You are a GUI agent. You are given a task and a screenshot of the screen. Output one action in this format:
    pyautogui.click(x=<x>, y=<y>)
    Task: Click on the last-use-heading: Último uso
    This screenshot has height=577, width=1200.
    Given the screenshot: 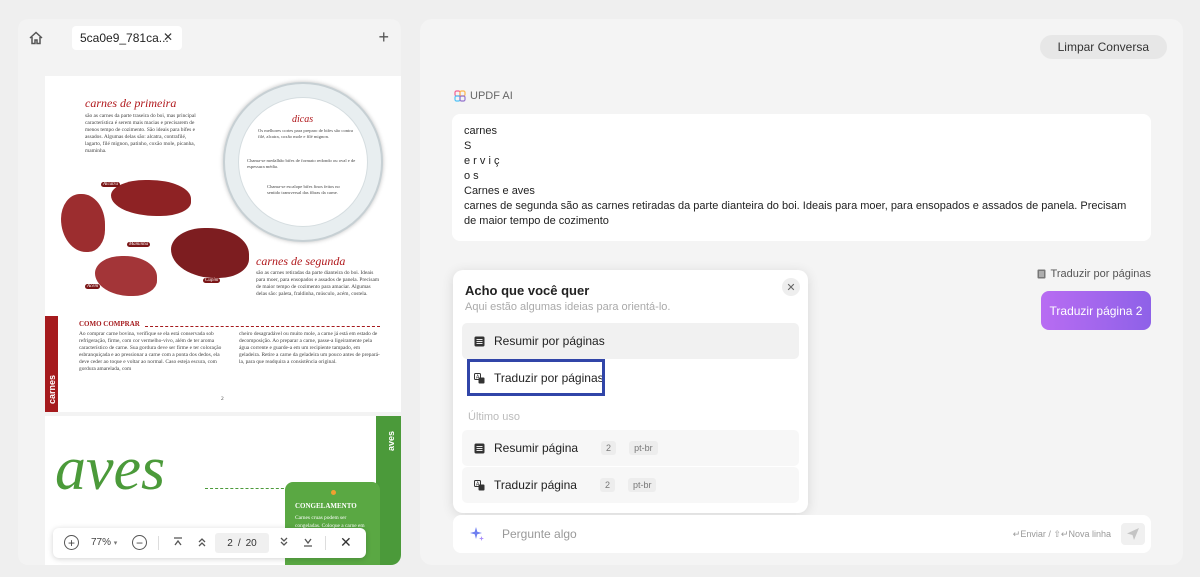 What is the action you would take?
    pyautogui.click(x=494, y=417)
    